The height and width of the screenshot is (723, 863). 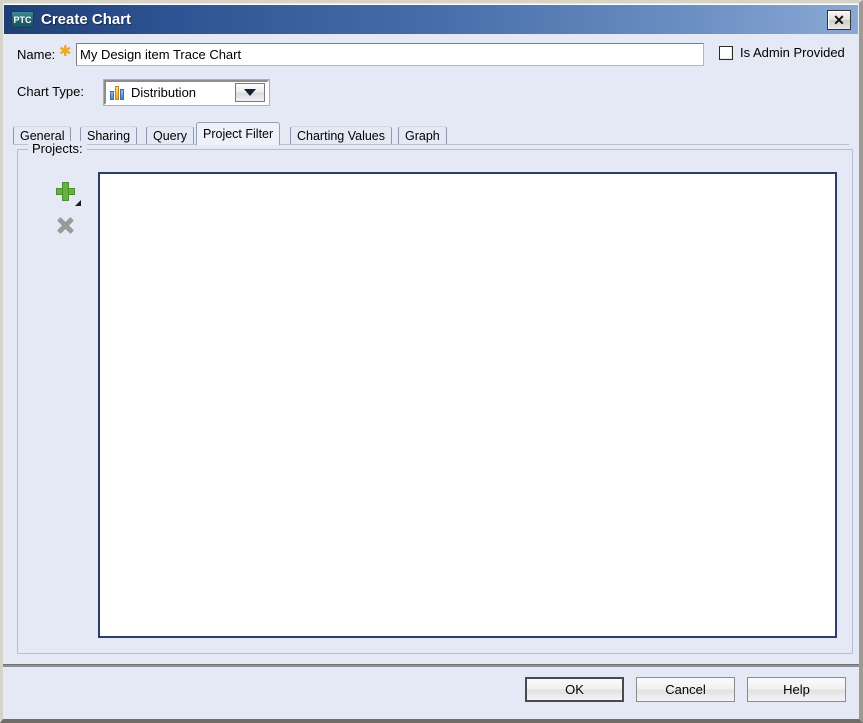 What do you see at coordinates (65, 51) in the screenshot?
I see `required-field-asterisk-icon: ✱` at bounding box center [65, 51].